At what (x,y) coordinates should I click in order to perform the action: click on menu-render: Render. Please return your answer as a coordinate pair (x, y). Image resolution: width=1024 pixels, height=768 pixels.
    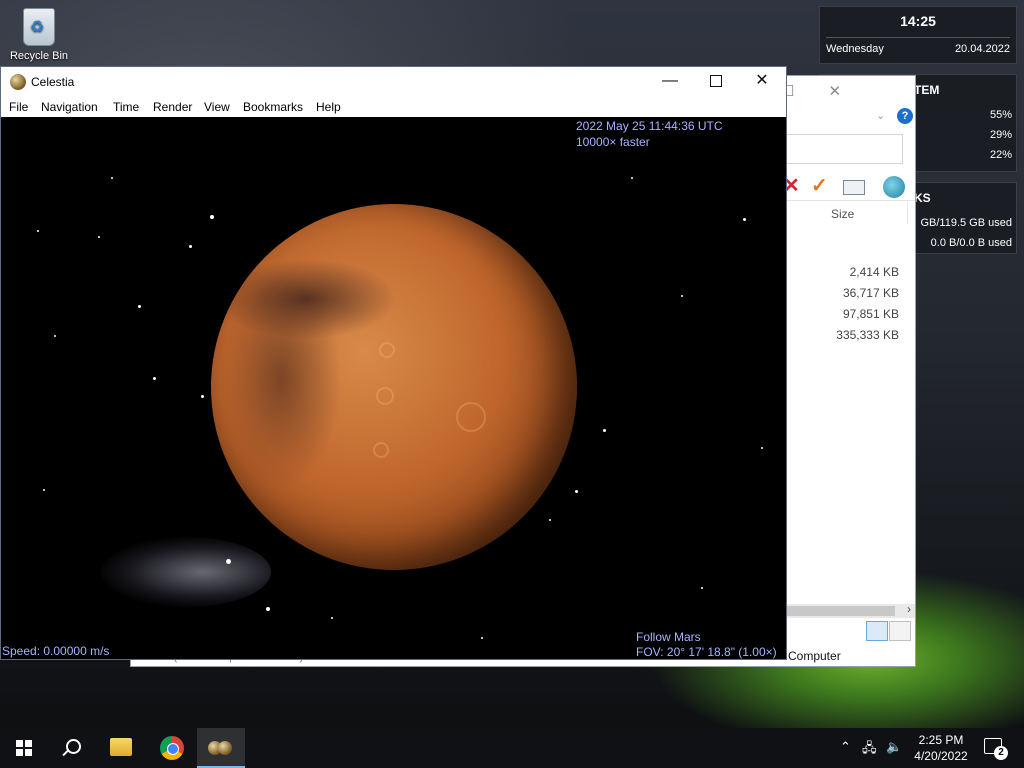
    Looking at the image, I should click on (172, 107).